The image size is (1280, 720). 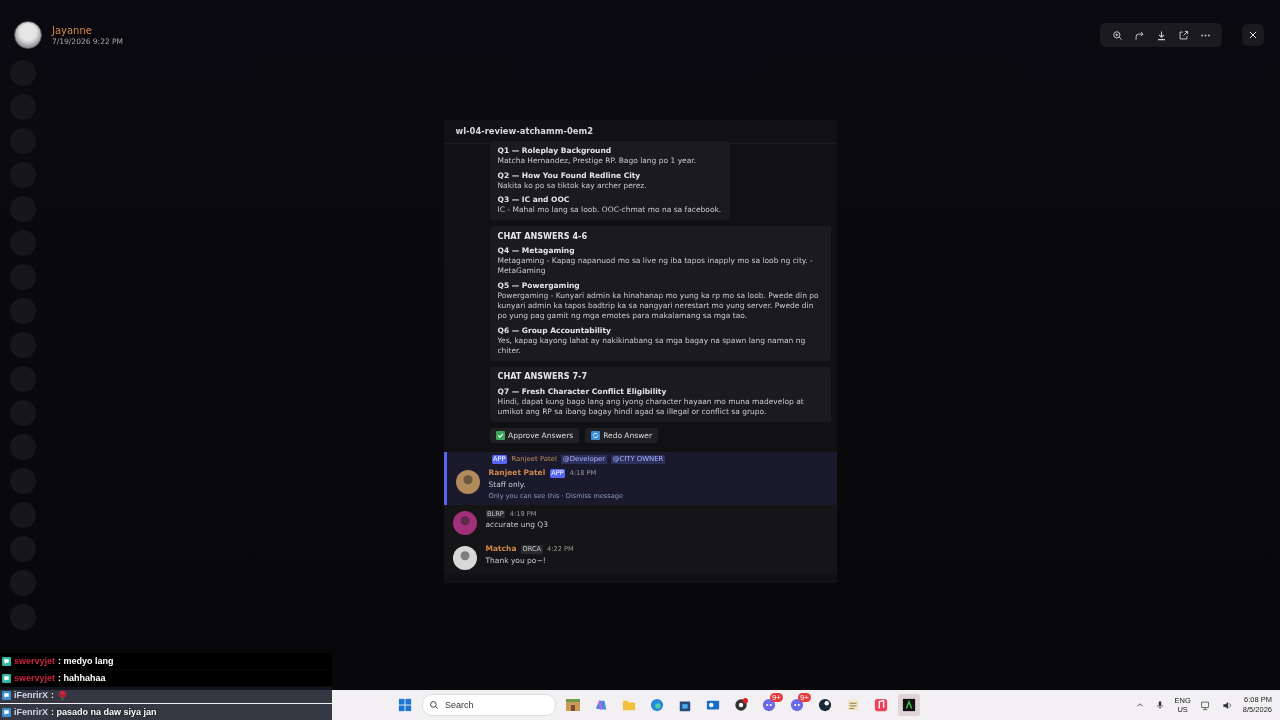 What do you see at coordinates (1159, 705) in the screenshot?
I see `microphone-icon` at bounding box center [1159, 705].